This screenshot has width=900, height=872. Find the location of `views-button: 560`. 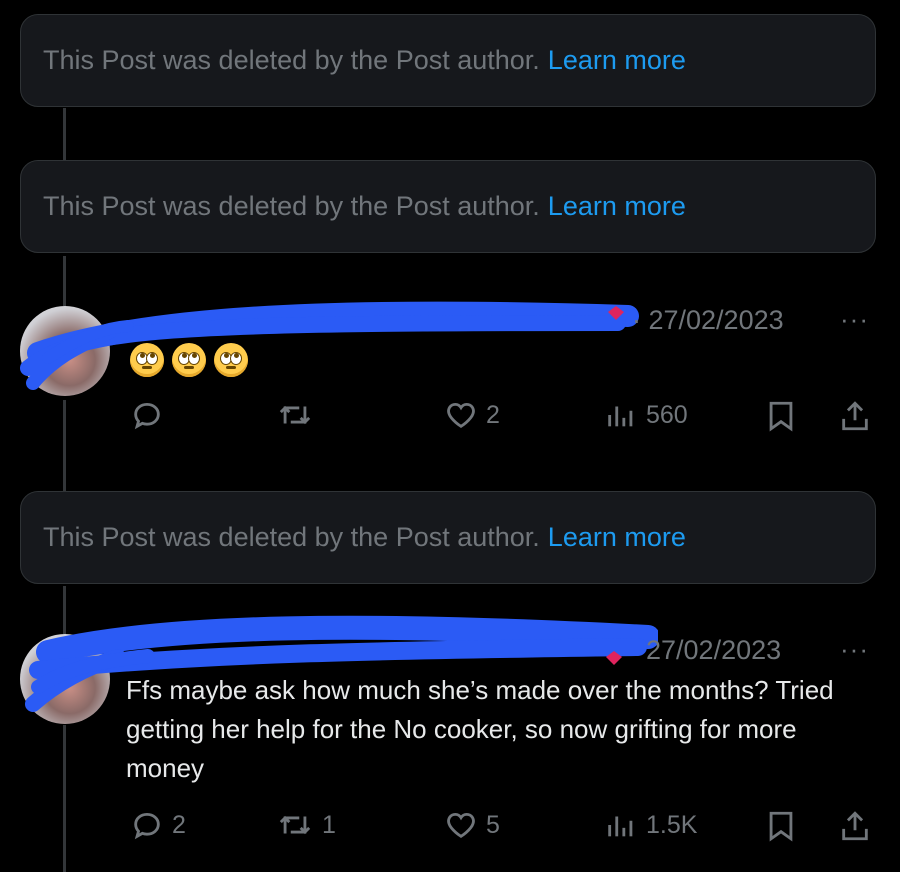

views-button: 560 is located at coordinates (646, 415).